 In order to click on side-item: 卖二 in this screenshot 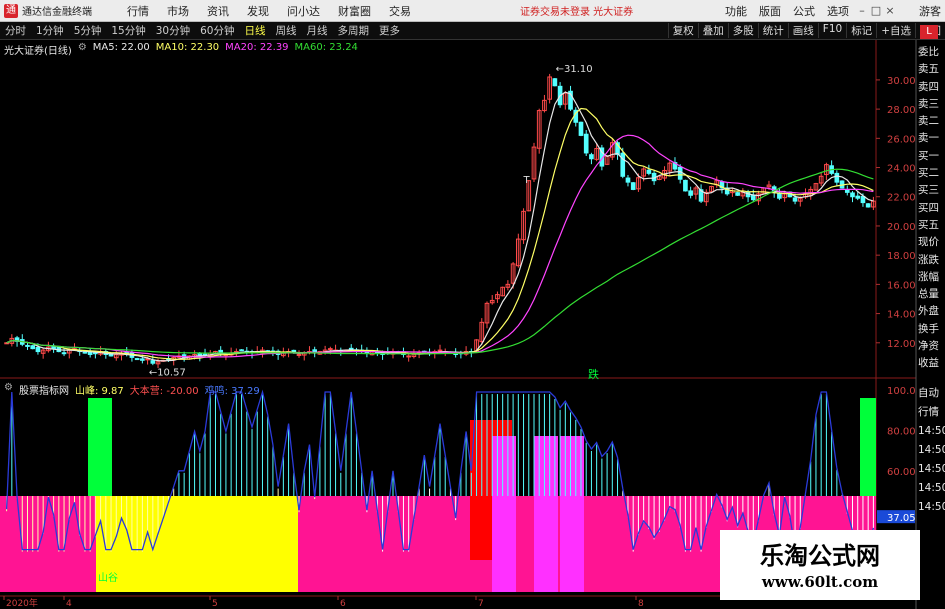, I will do `click(931, 121)`.